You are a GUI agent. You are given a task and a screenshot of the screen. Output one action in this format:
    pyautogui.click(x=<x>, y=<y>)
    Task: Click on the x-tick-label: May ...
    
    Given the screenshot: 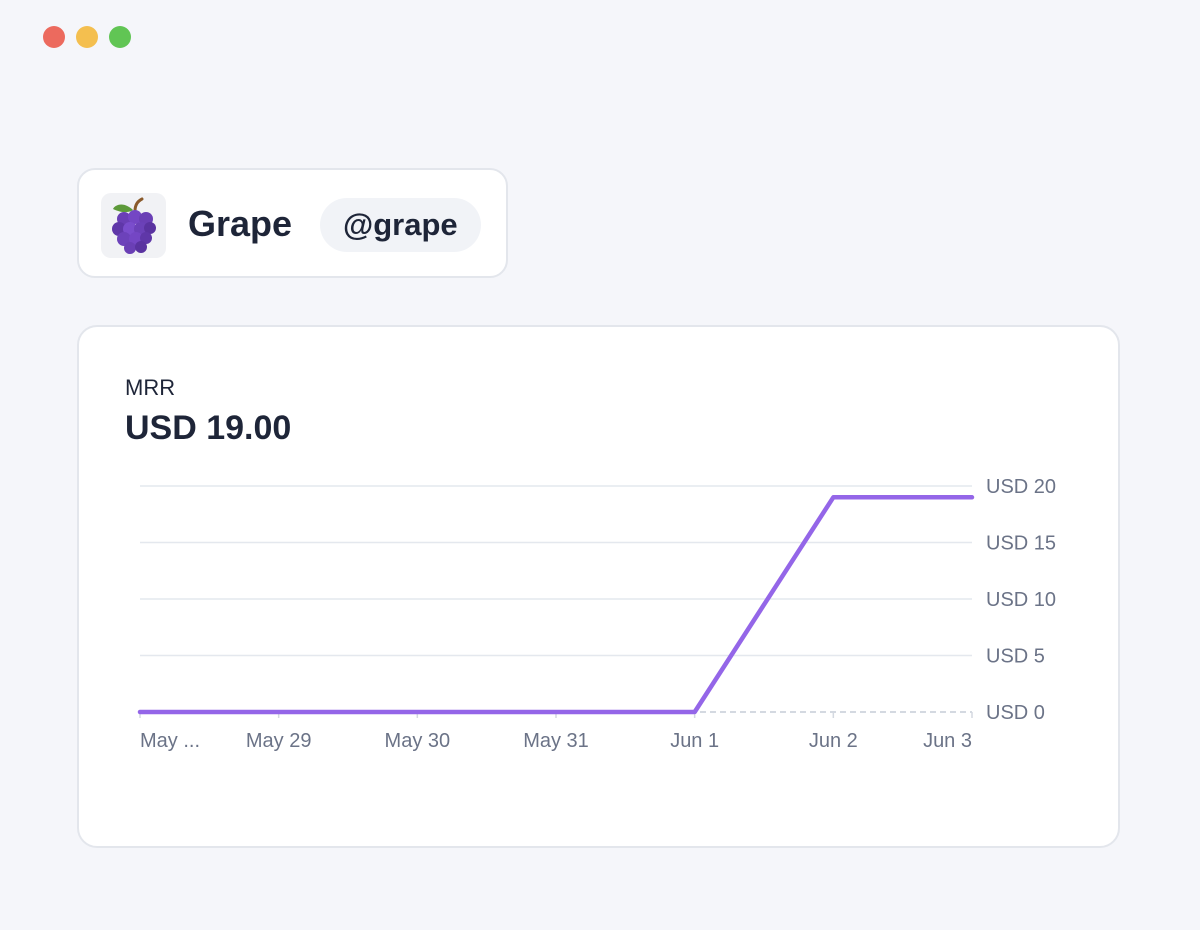 What is the action you would take?
    pyautogui.click(x=170, y=741)
    